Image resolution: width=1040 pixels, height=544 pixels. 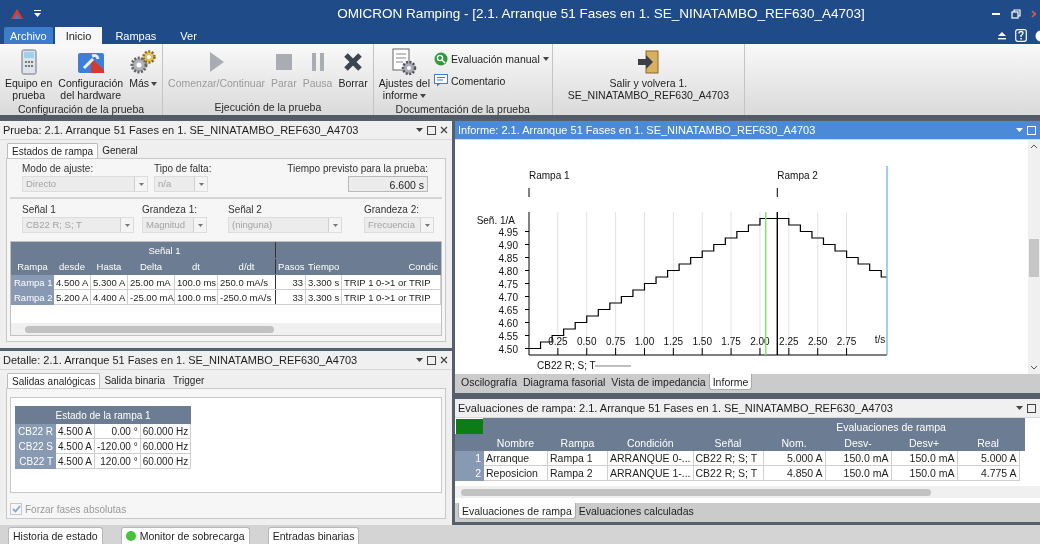 What do you see at coordinates (777, 283) in the screenshot?
I see `cursor-line` at bounding box center [777, 283].